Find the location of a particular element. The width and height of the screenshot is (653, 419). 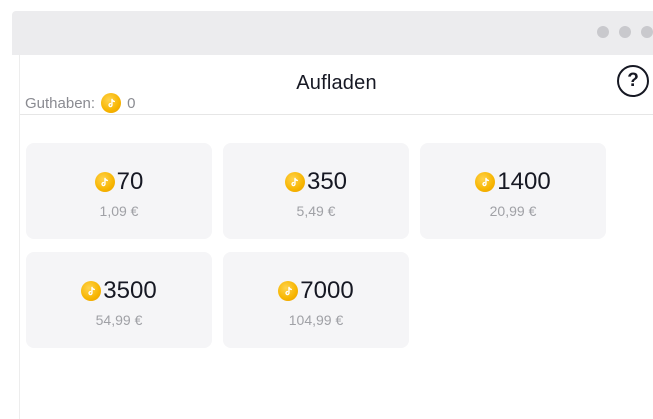

amount-row: 7000 is located at coordinates (316, 291).